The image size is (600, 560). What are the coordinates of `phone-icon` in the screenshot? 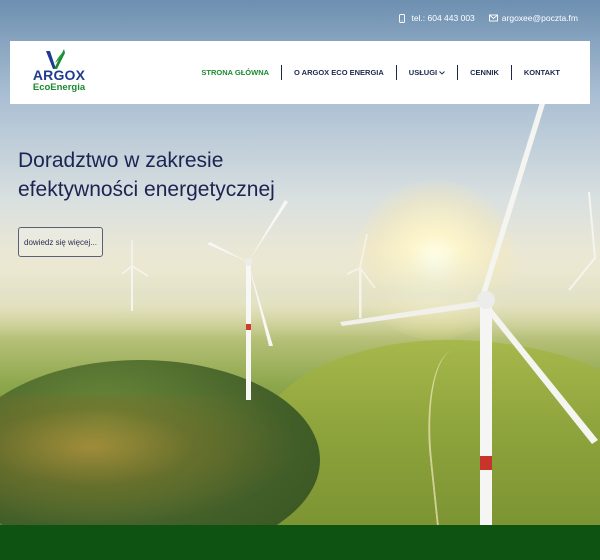 It's located at (402, 18).